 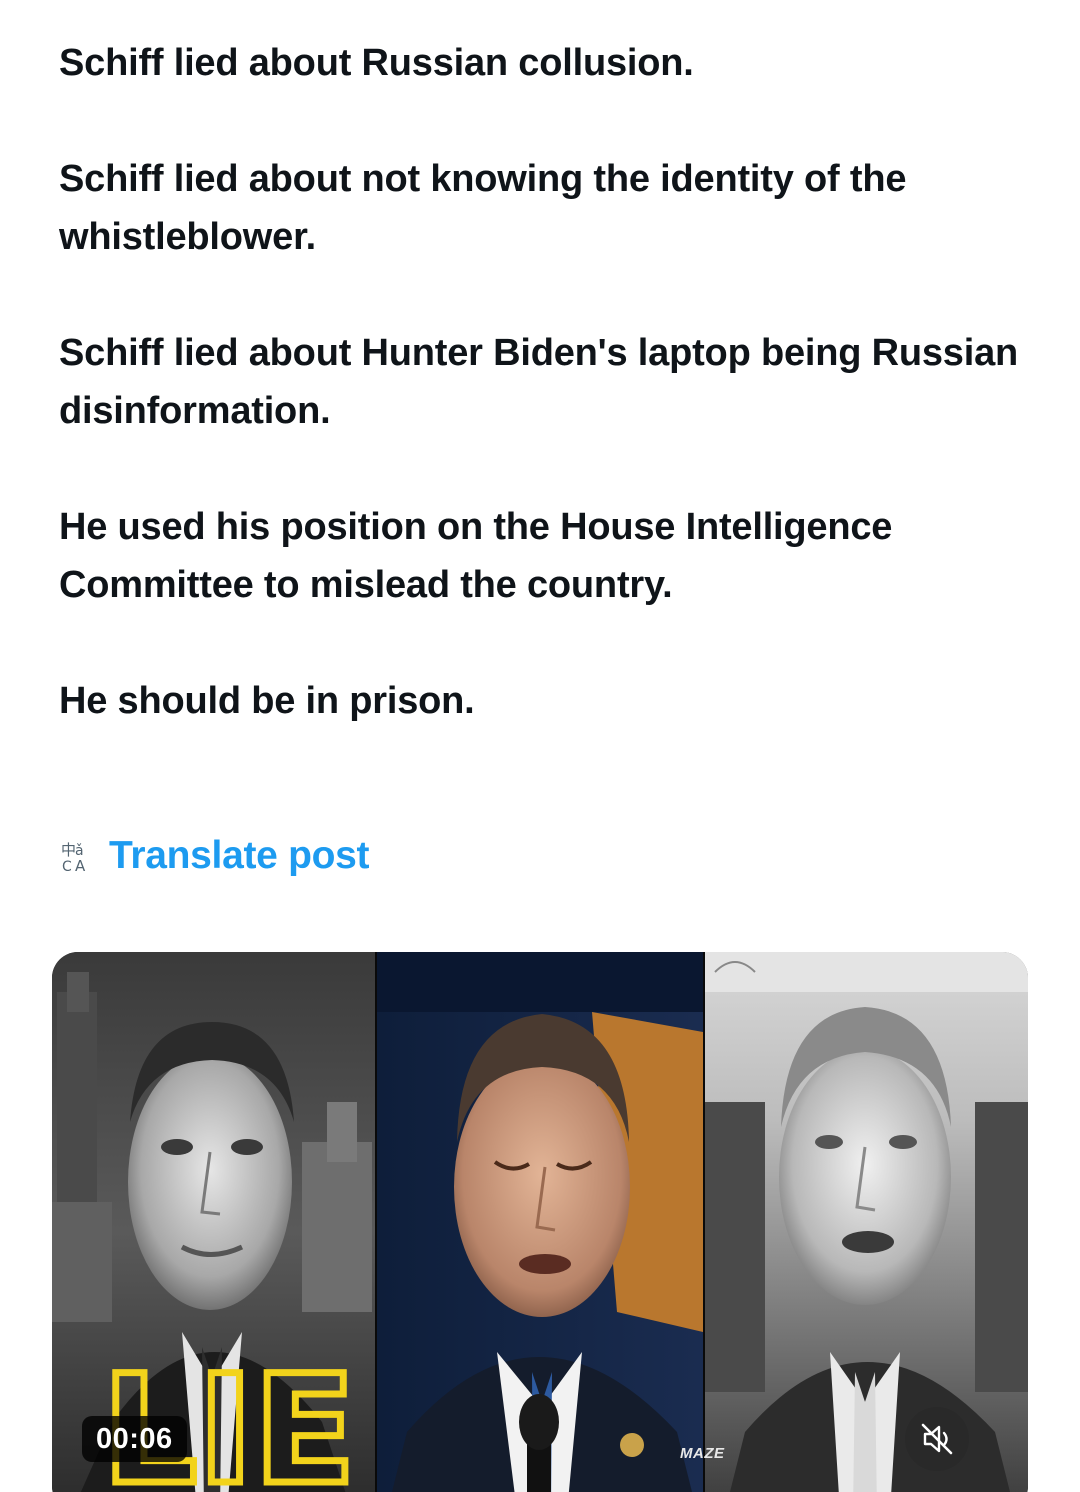 I want to click on mute-button, so click(x=937, y=1439).